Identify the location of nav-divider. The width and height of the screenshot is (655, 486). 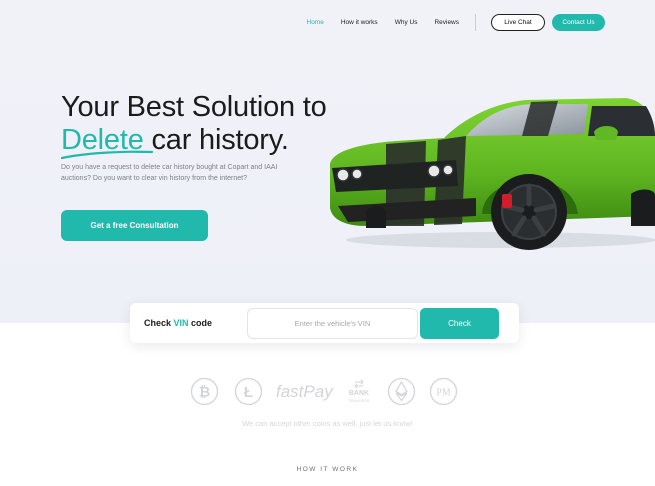
(475, 22).